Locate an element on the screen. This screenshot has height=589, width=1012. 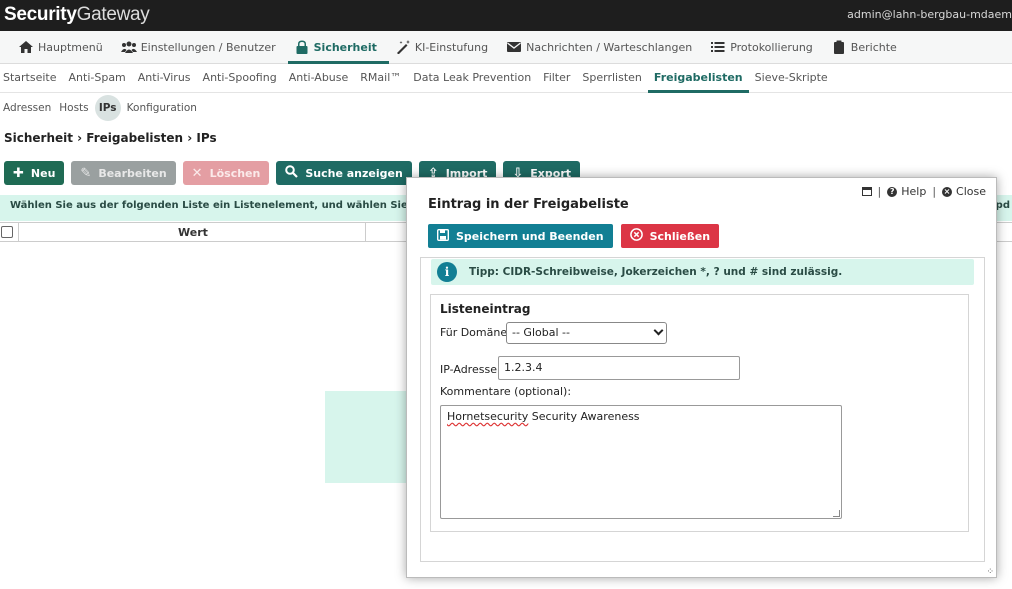
comment-textarea: Hornetsecurity Security Awareness is located at coordinates (641, 462).